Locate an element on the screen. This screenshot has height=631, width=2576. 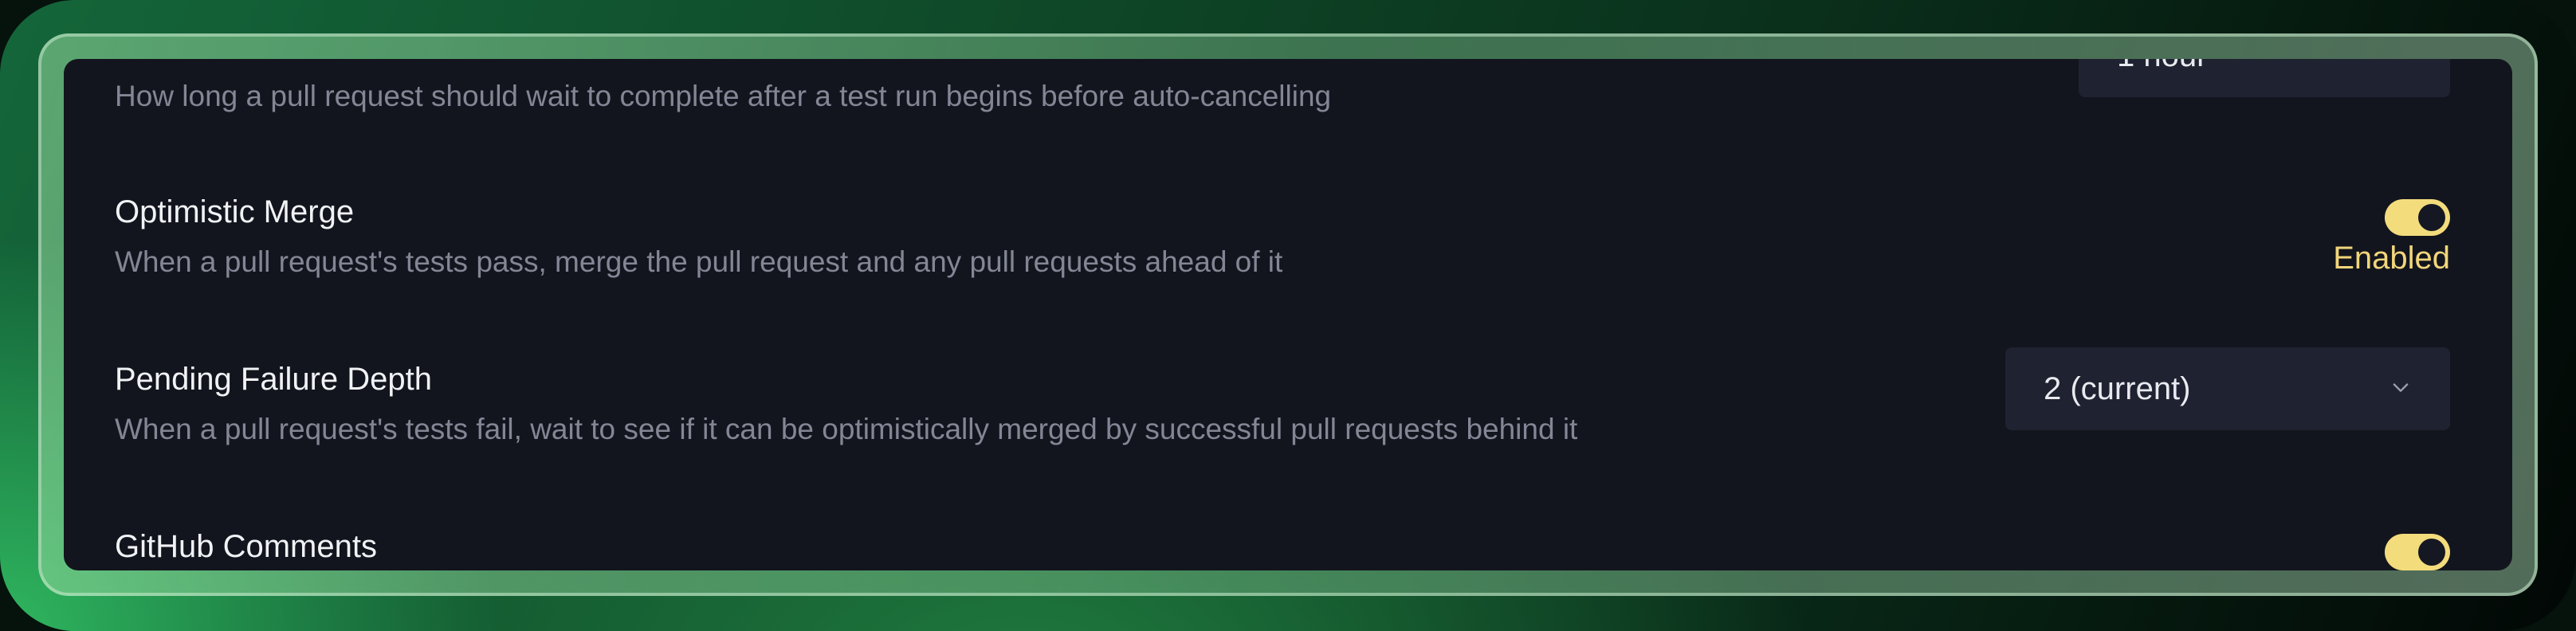
select-value: 2 (current) is located at coordinates (2117, 388).